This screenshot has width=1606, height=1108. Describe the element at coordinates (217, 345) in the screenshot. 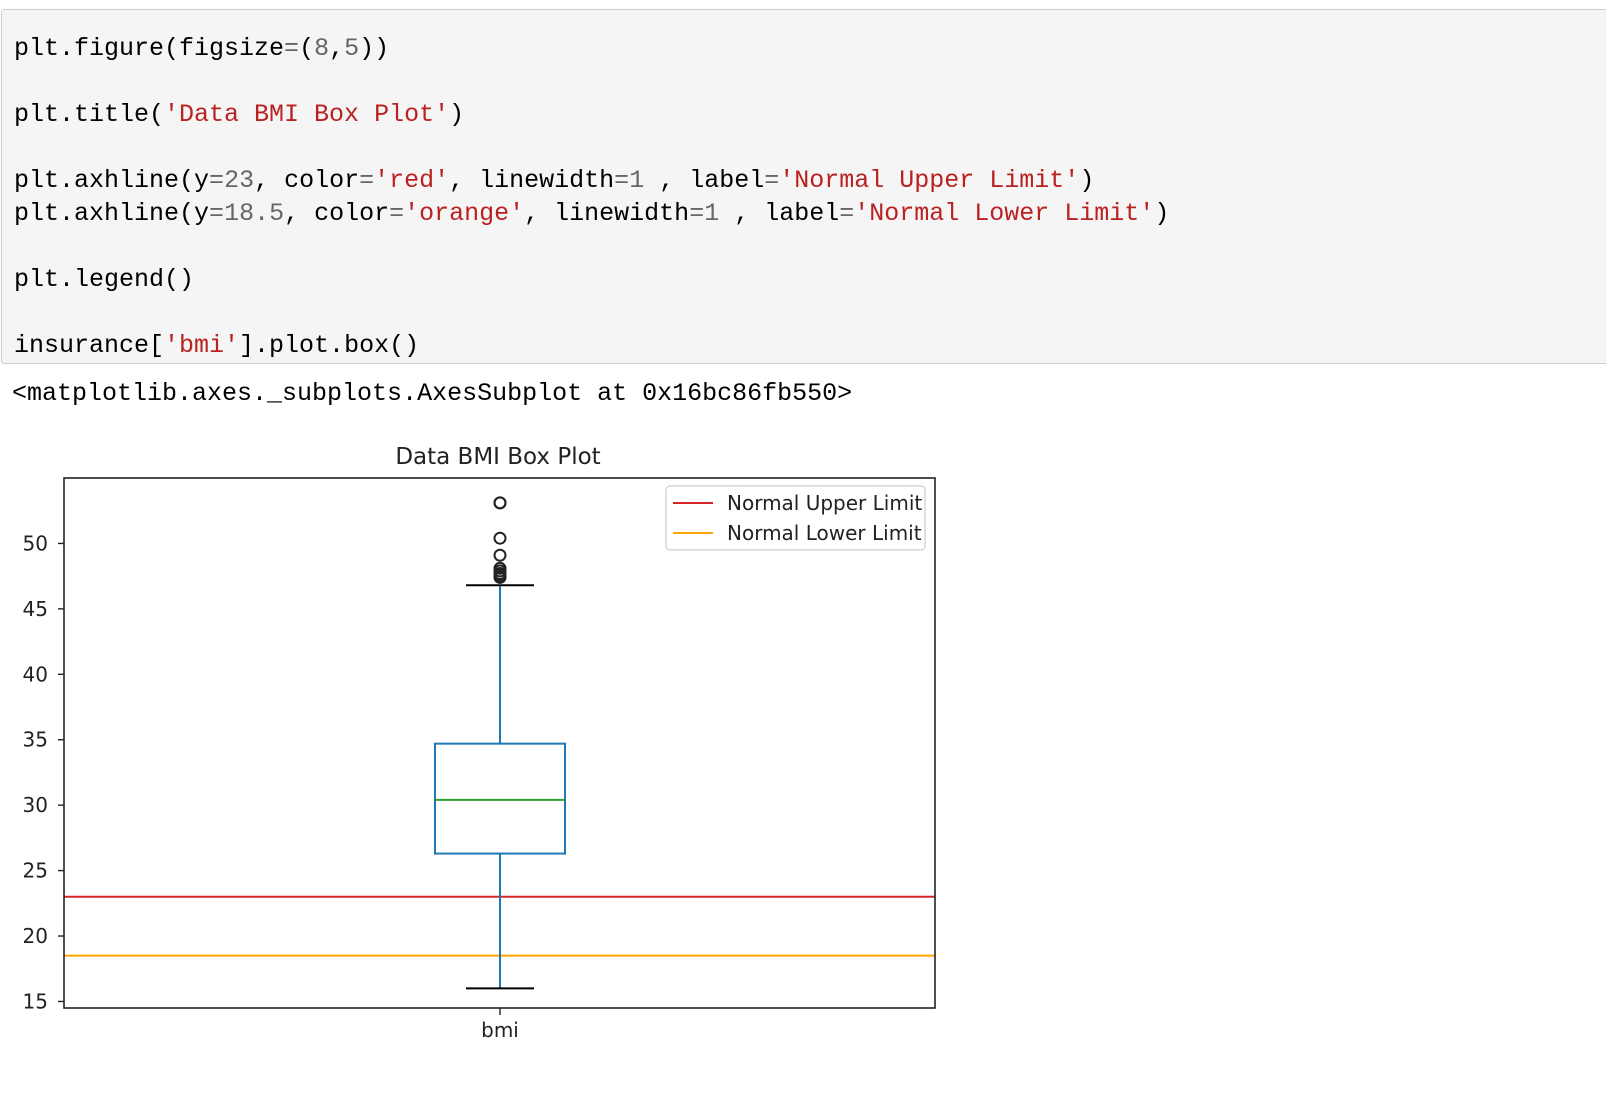

I see `code-line-6: insurance['bmi'].plot.box()` at that location.